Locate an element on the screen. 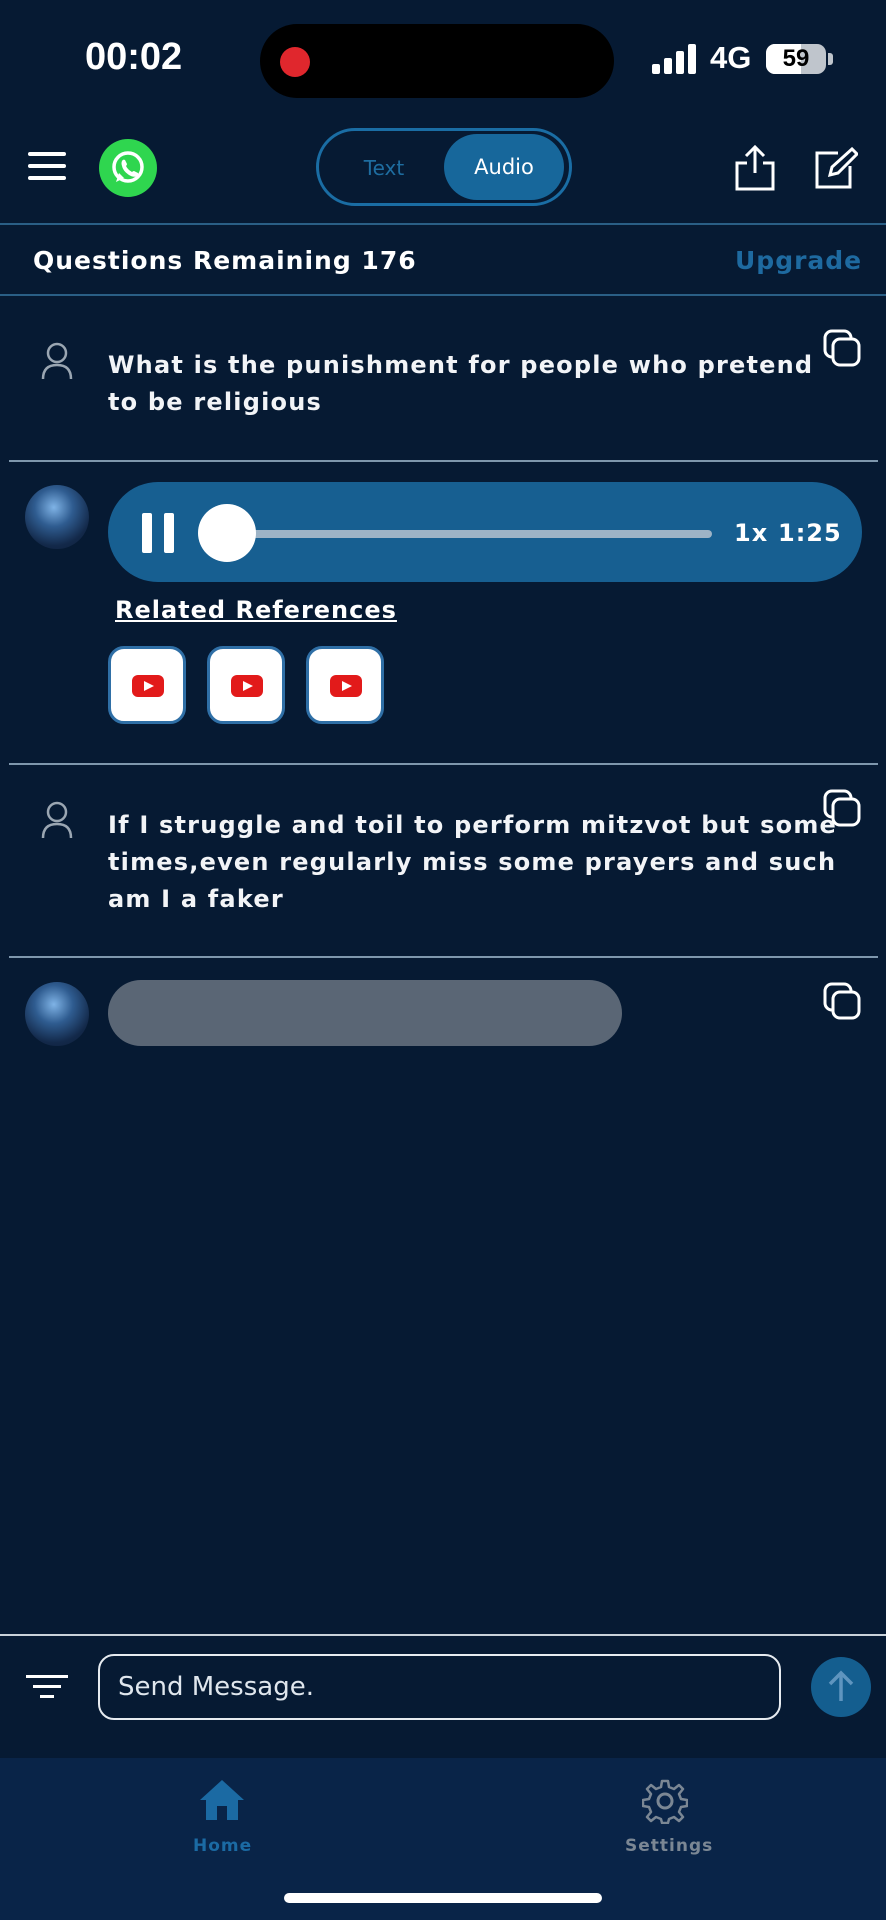  pause-icon is located at coordinates (147, 533).